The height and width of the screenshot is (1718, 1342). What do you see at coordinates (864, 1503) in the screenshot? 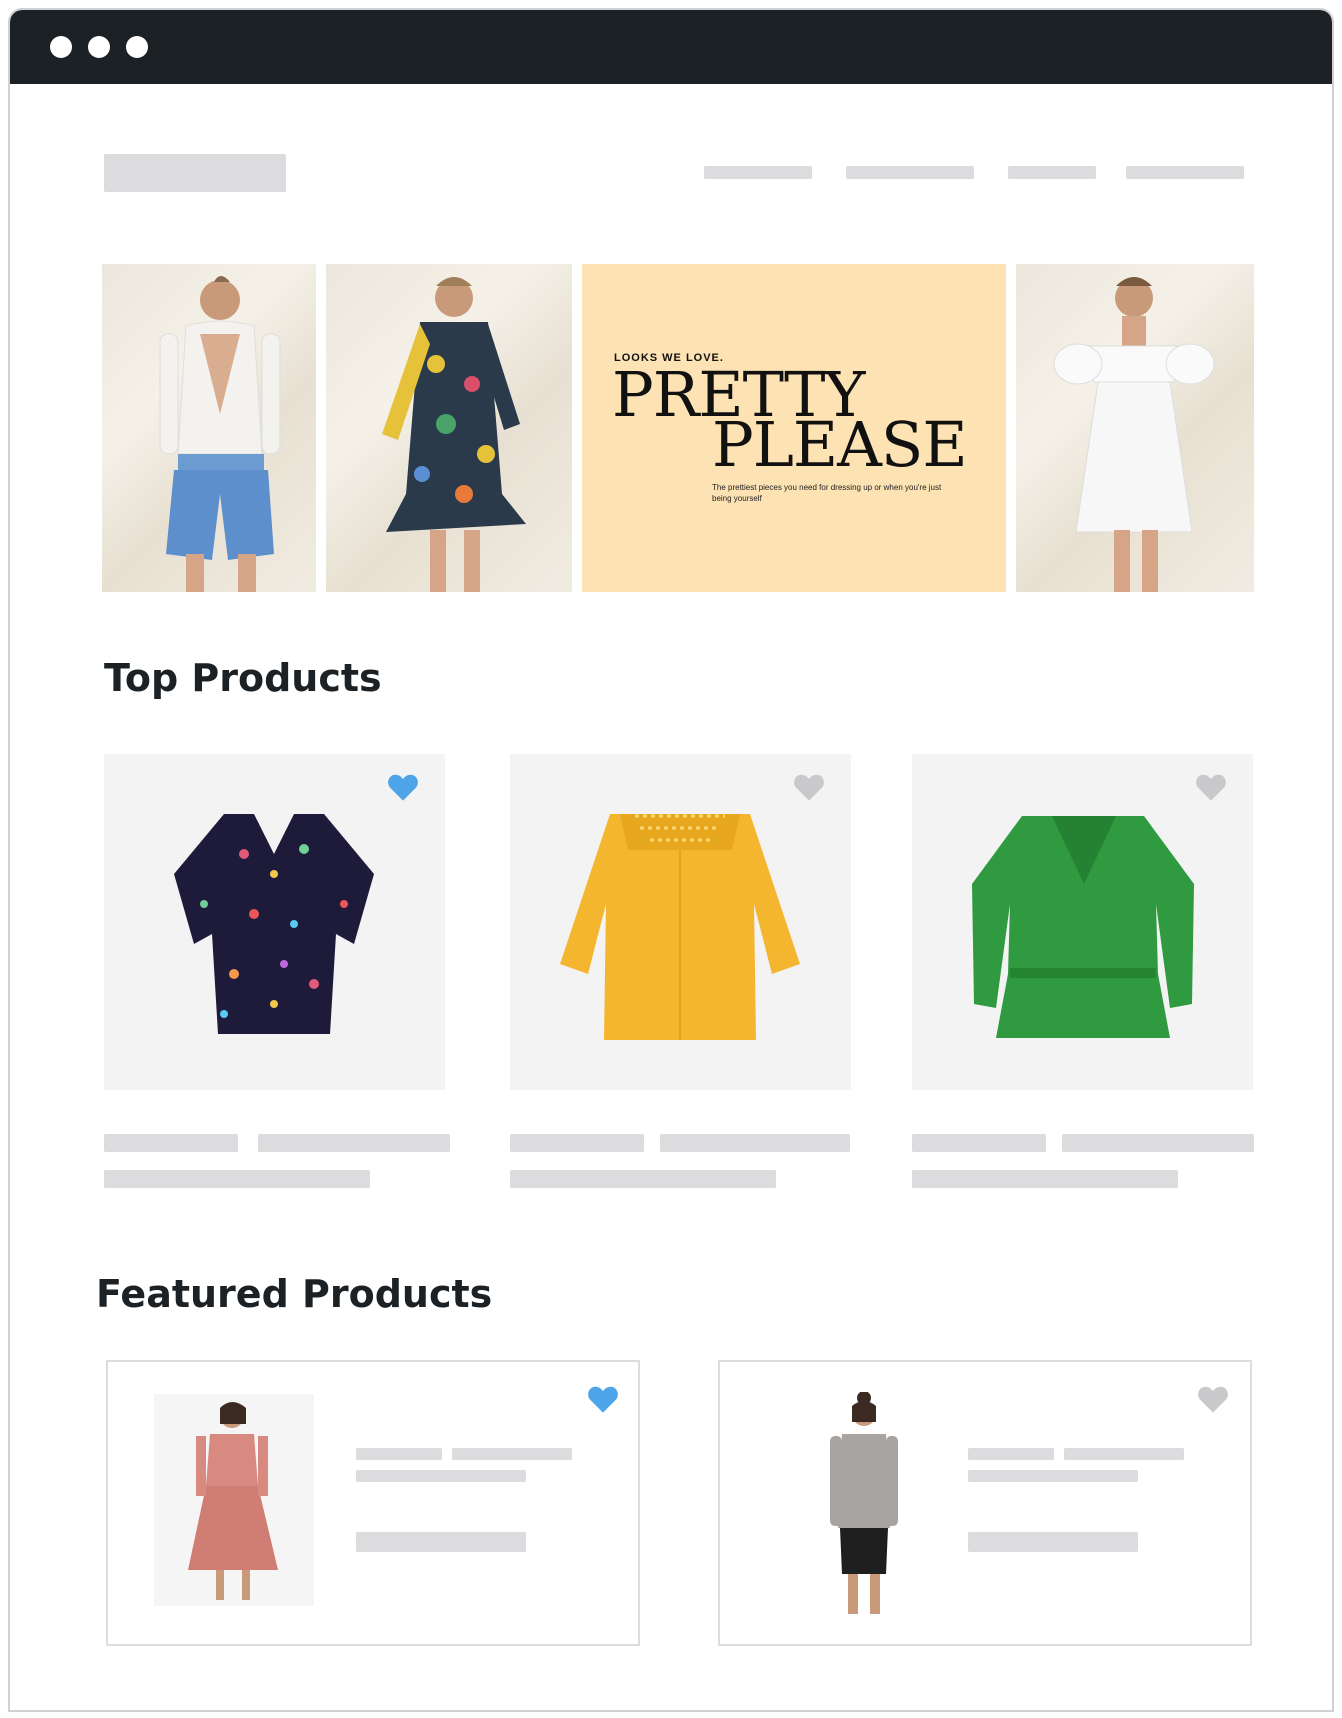
I see `grey-sweater-model-image` at bounding box center [864, 1503].